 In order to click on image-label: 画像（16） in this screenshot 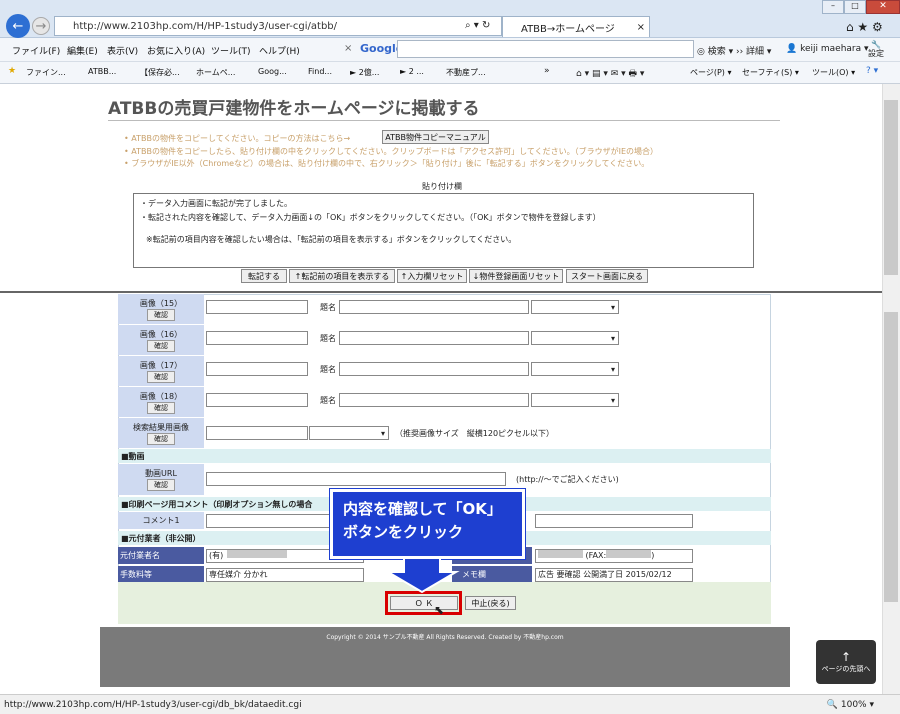, I will do `click(161, 334)`.